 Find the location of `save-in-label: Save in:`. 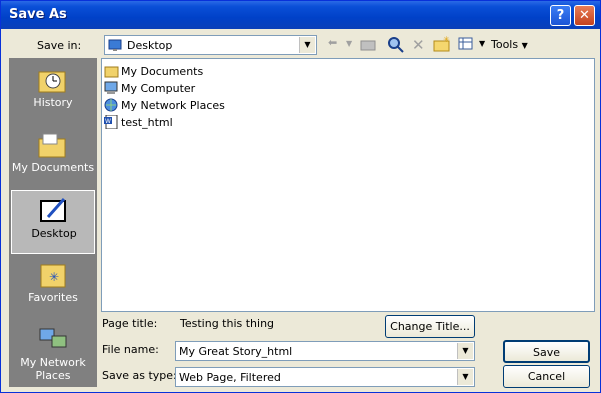

save-in-label: Save in: is located at coordinates (59, 45).